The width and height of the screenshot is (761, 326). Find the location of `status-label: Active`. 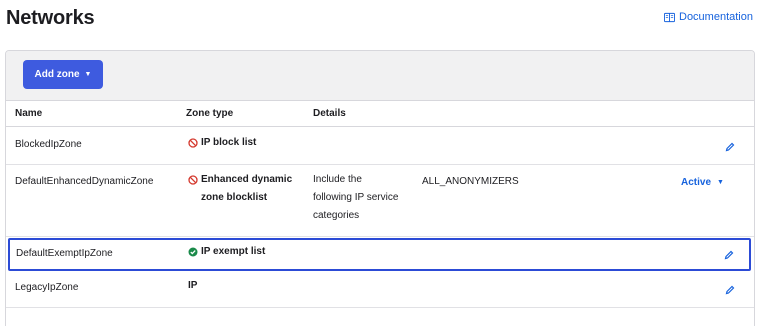

status-label: Active is located at coordinates (696, 182).